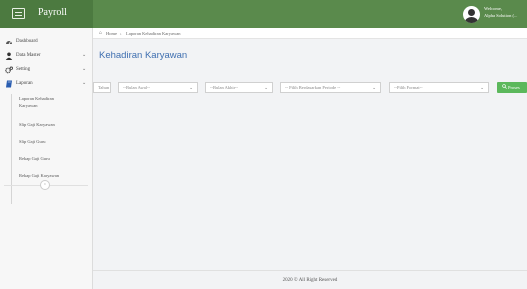  I want to click on submenu-guide-line, so click(11, 149).